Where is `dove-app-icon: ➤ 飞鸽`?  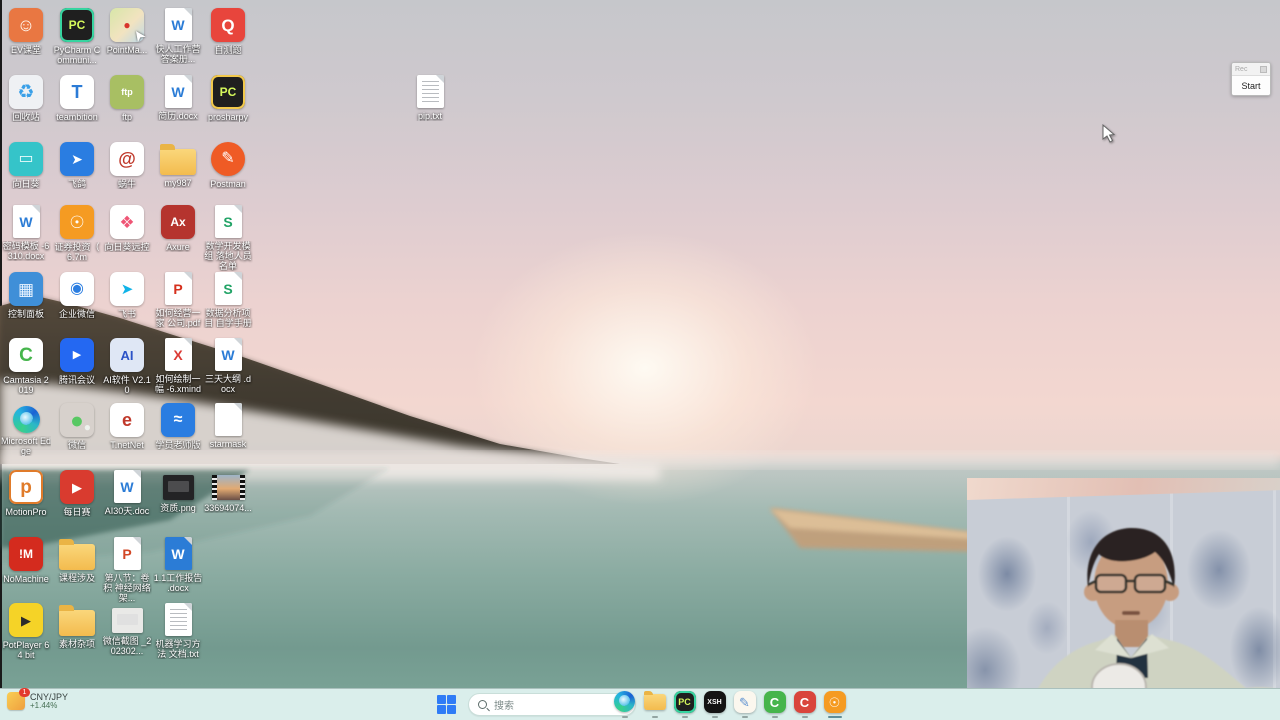 dove-app-icon: ➤ 飞鸽 is located at coordinates (77, 165).